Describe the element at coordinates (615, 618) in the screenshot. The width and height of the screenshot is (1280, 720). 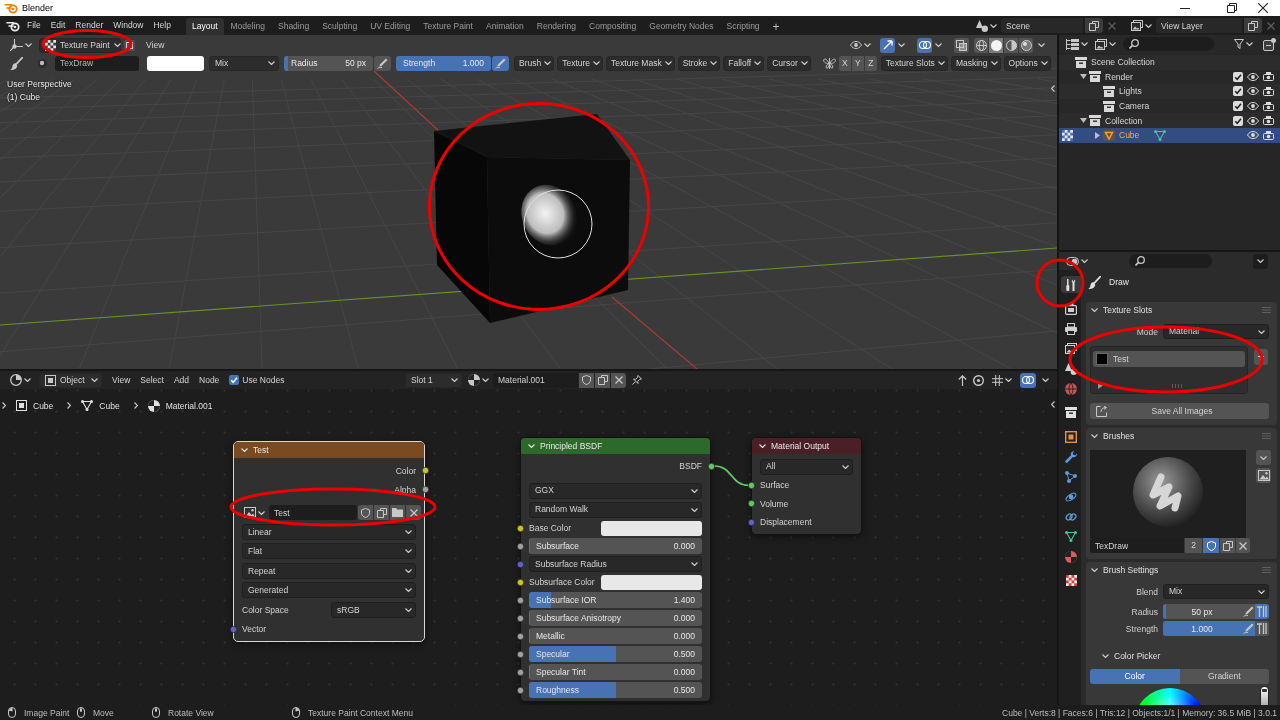
I see `property-slider: Subsurface Anisotropy 0.000` at that location.